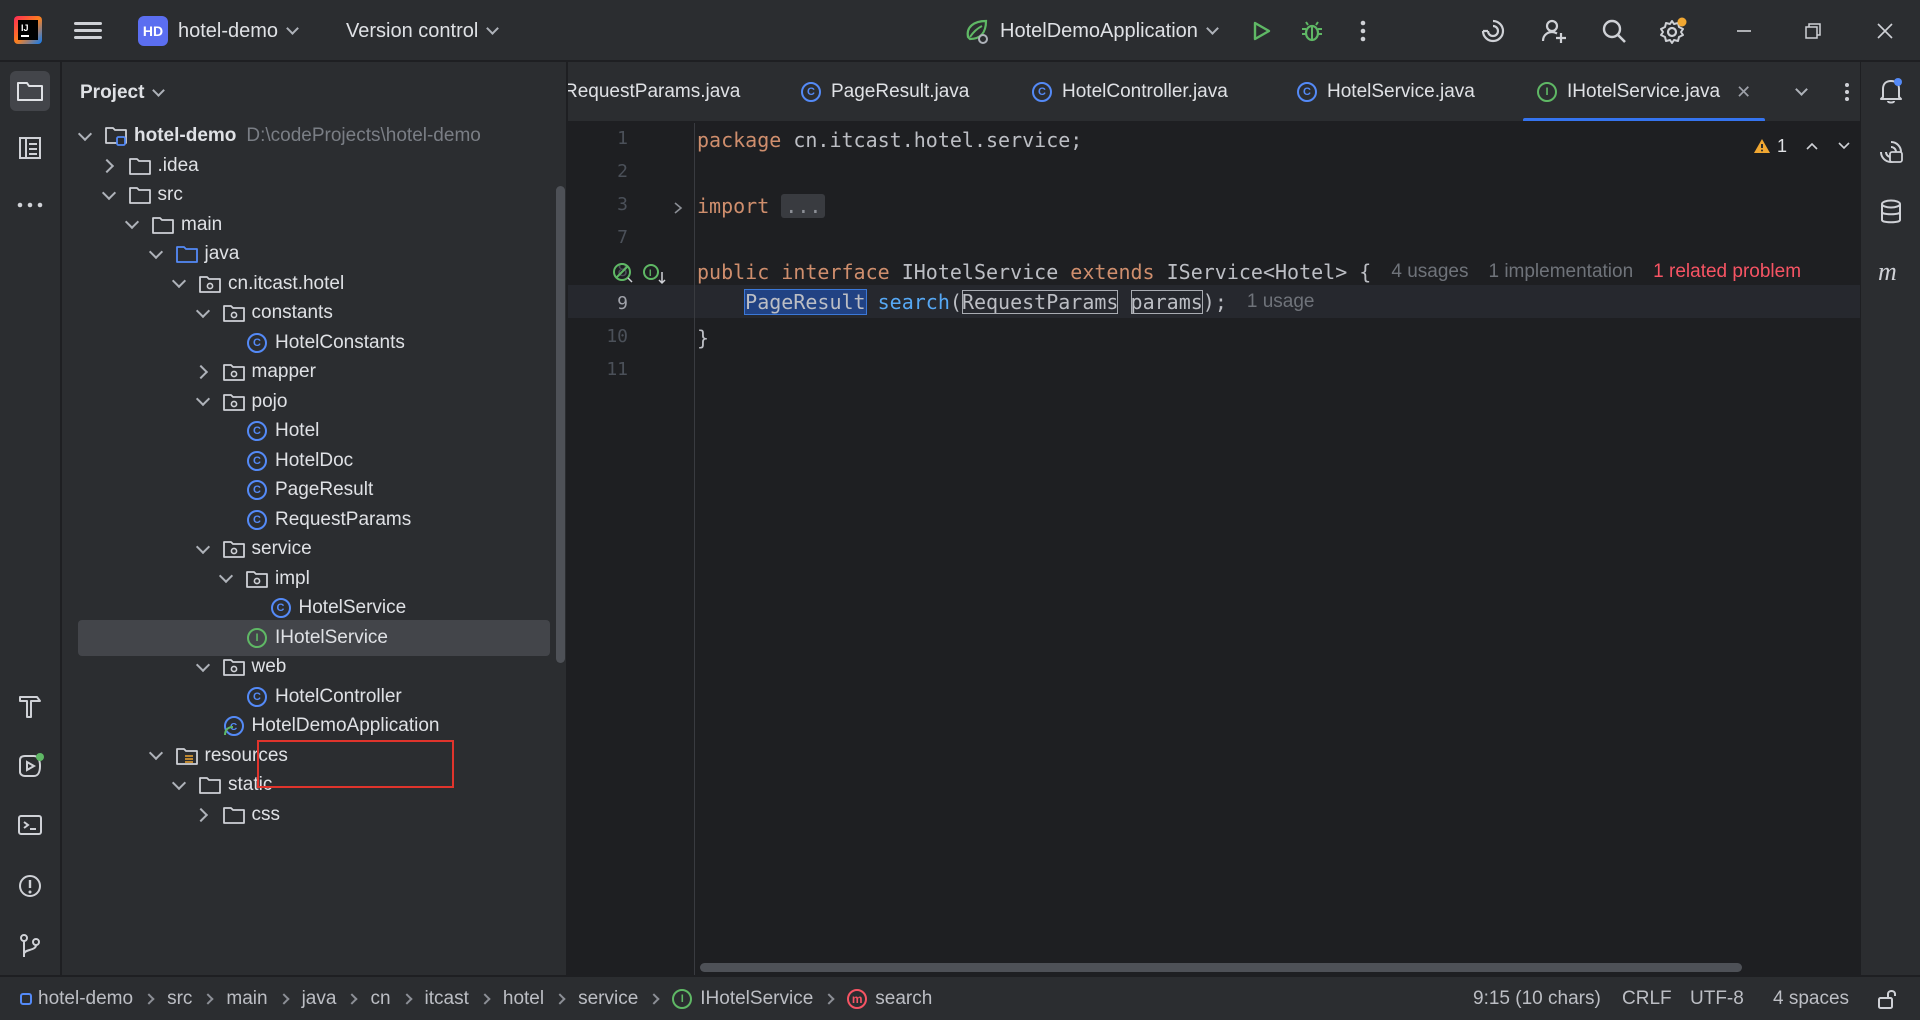  What do you see at coordinates (1887, 272) in the screenshot?
I see `svg-text: m` at bounding box center [1887, 272].